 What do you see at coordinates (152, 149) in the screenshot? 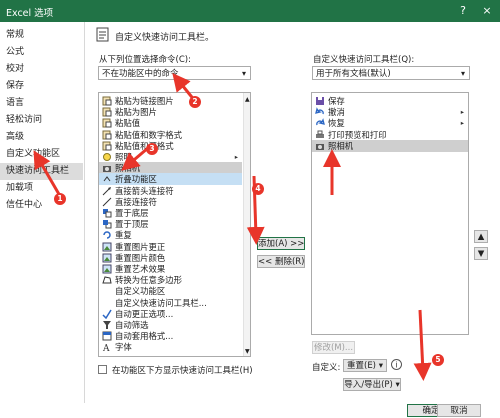
I see `annotation-badge-3: 3` at bounding box center [152, 149].